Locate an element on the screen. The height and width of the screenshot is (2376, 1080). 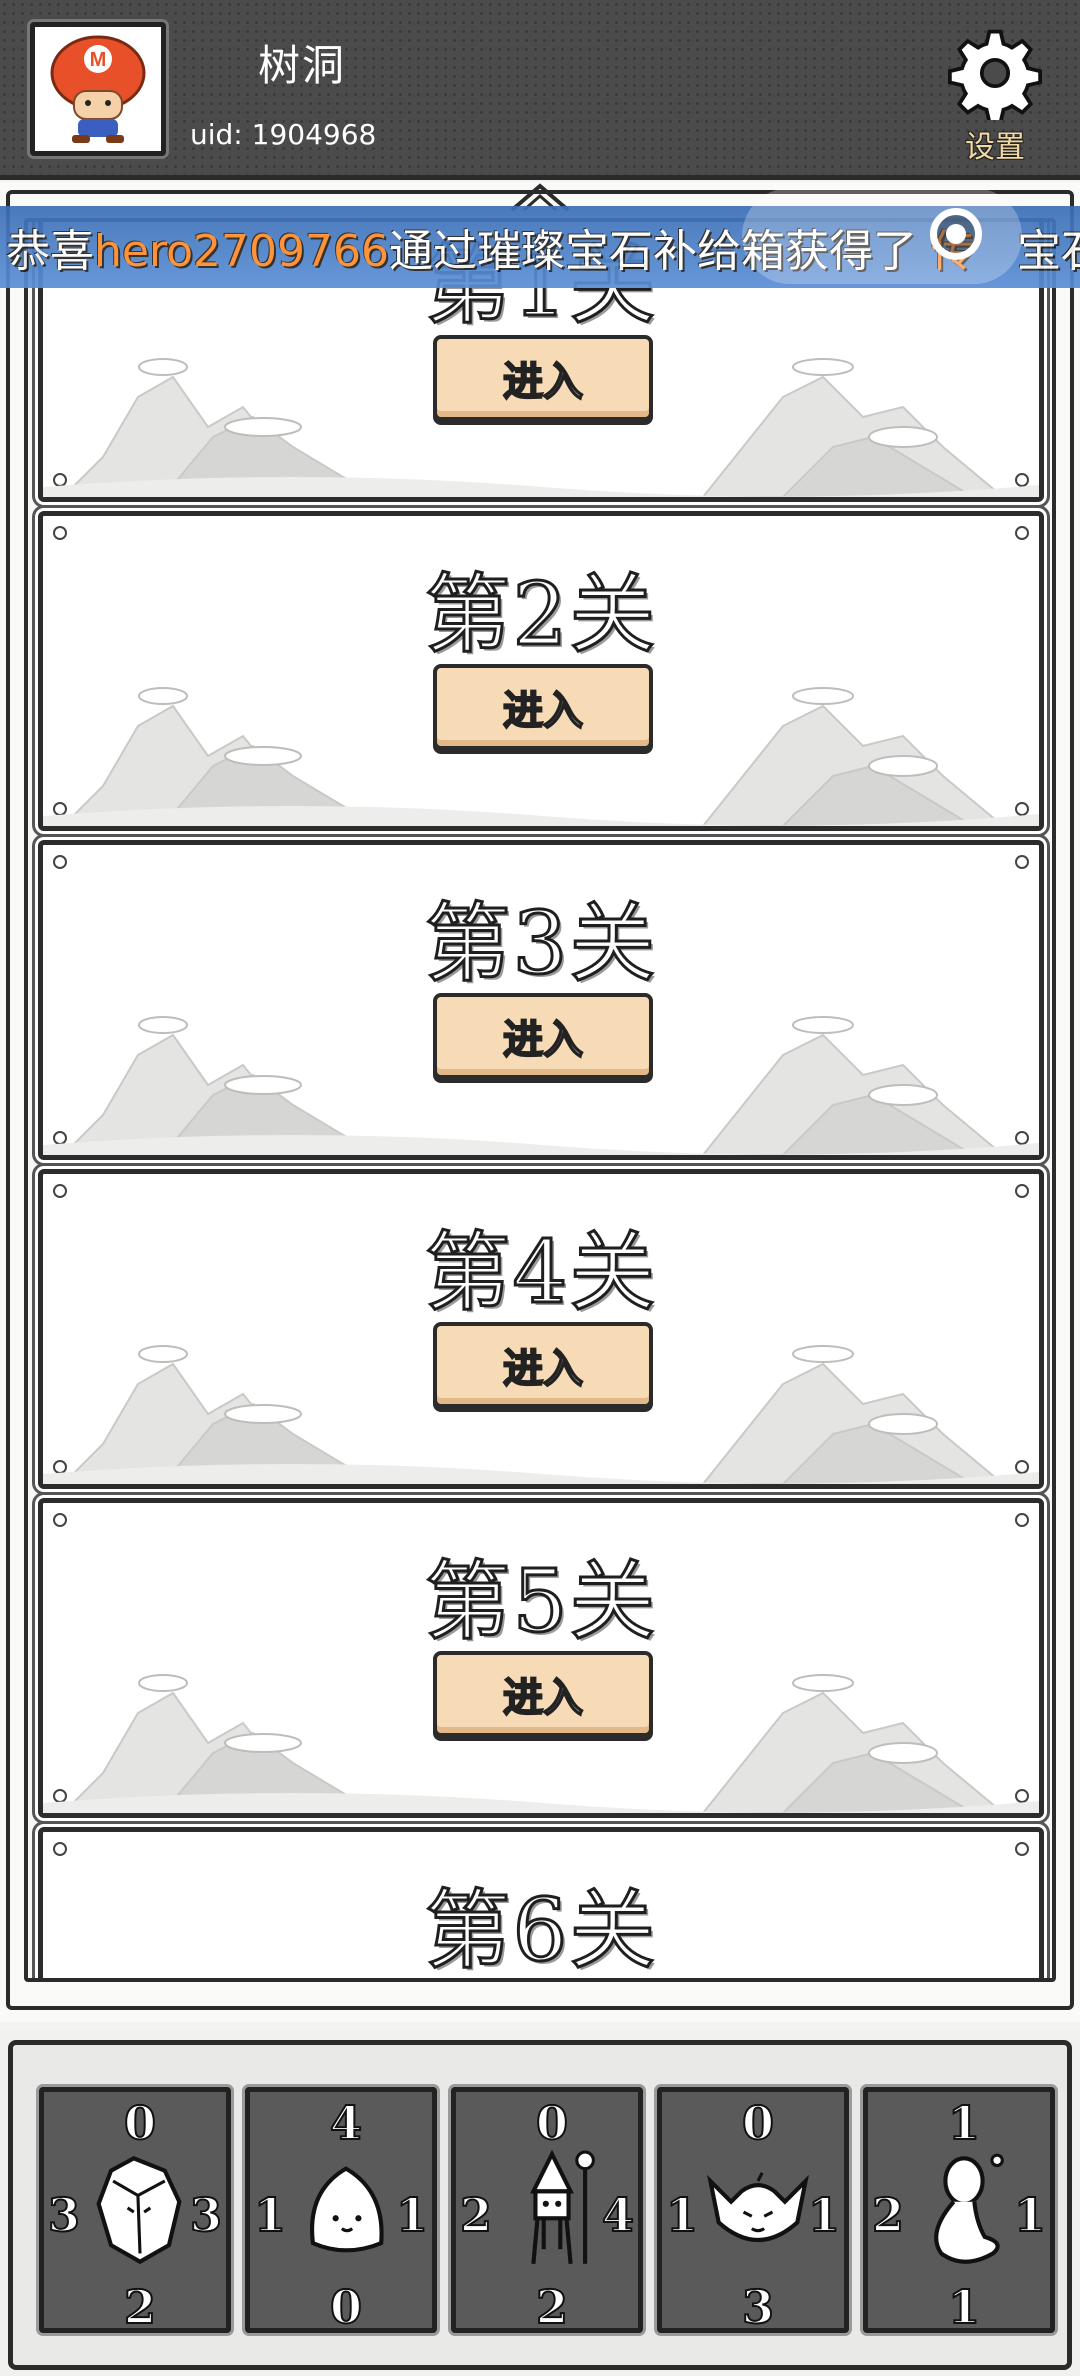
mushroom-hero-avatar-icon: M is located at coordinates (98, 89).